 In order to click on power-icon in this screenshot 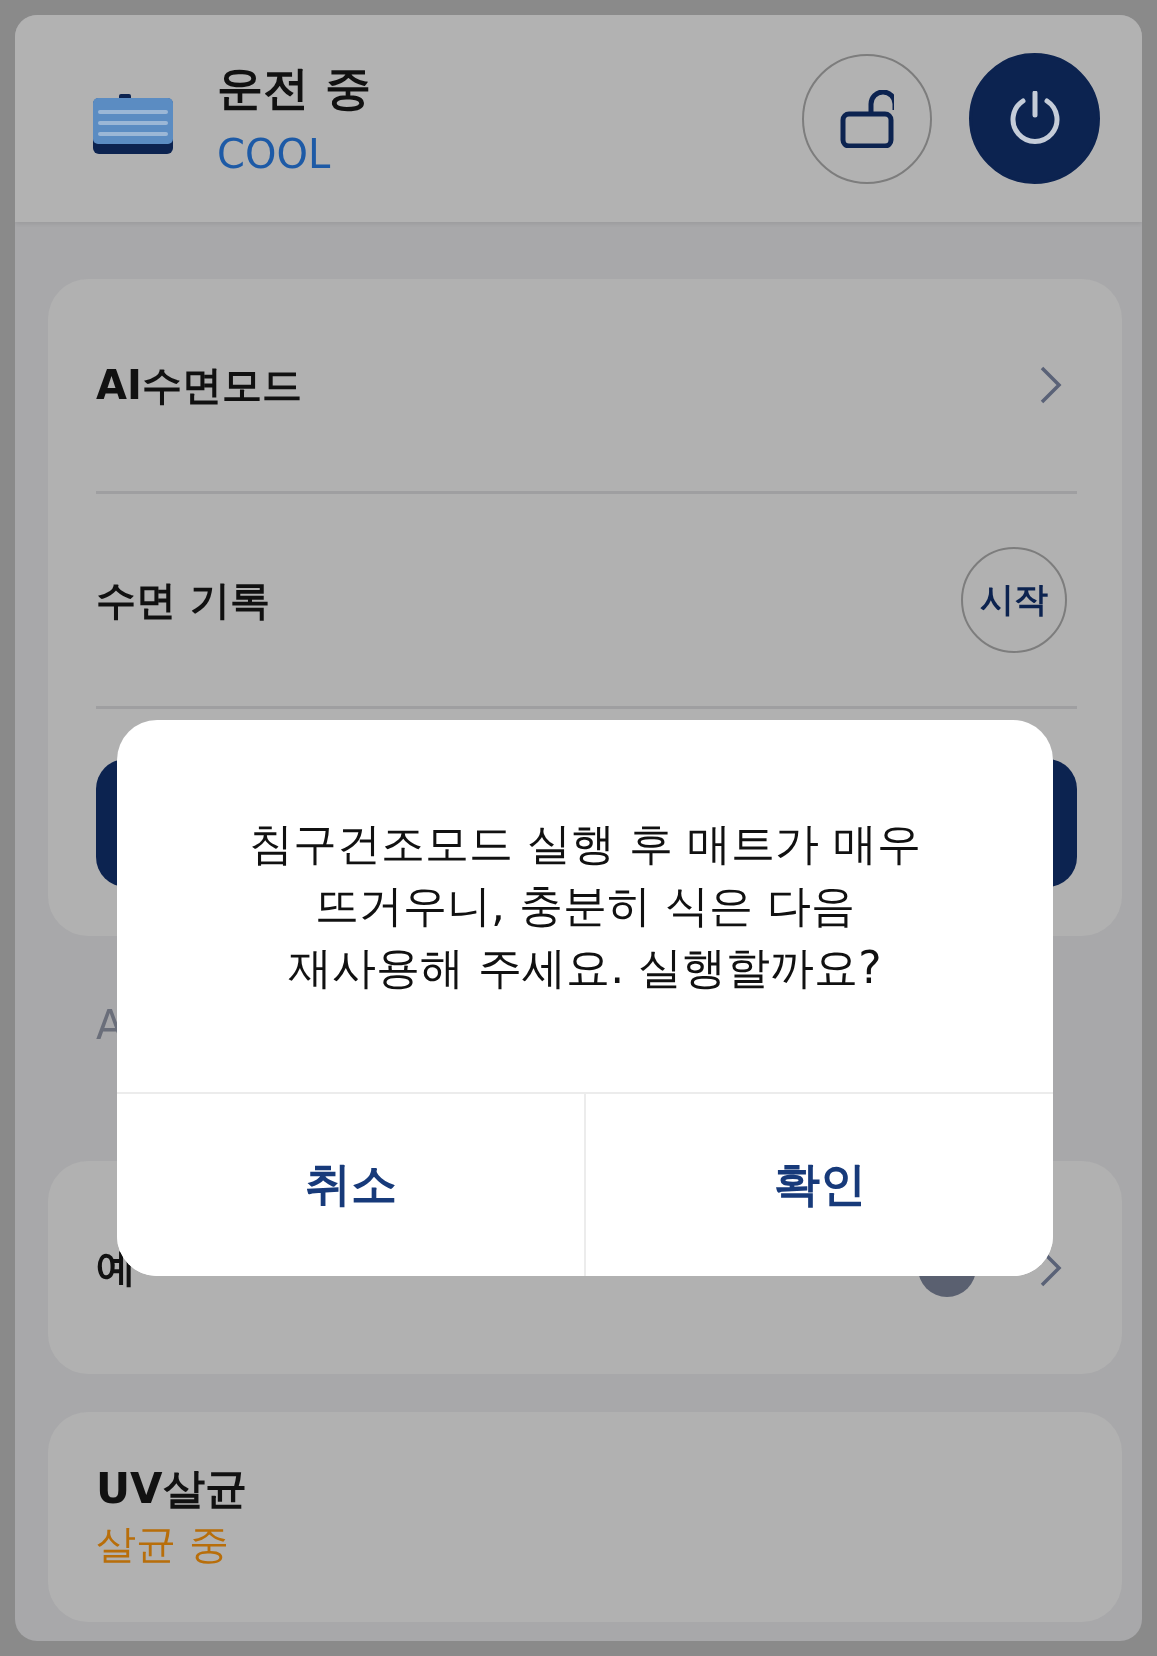, I will do `click(1034, 118)`.